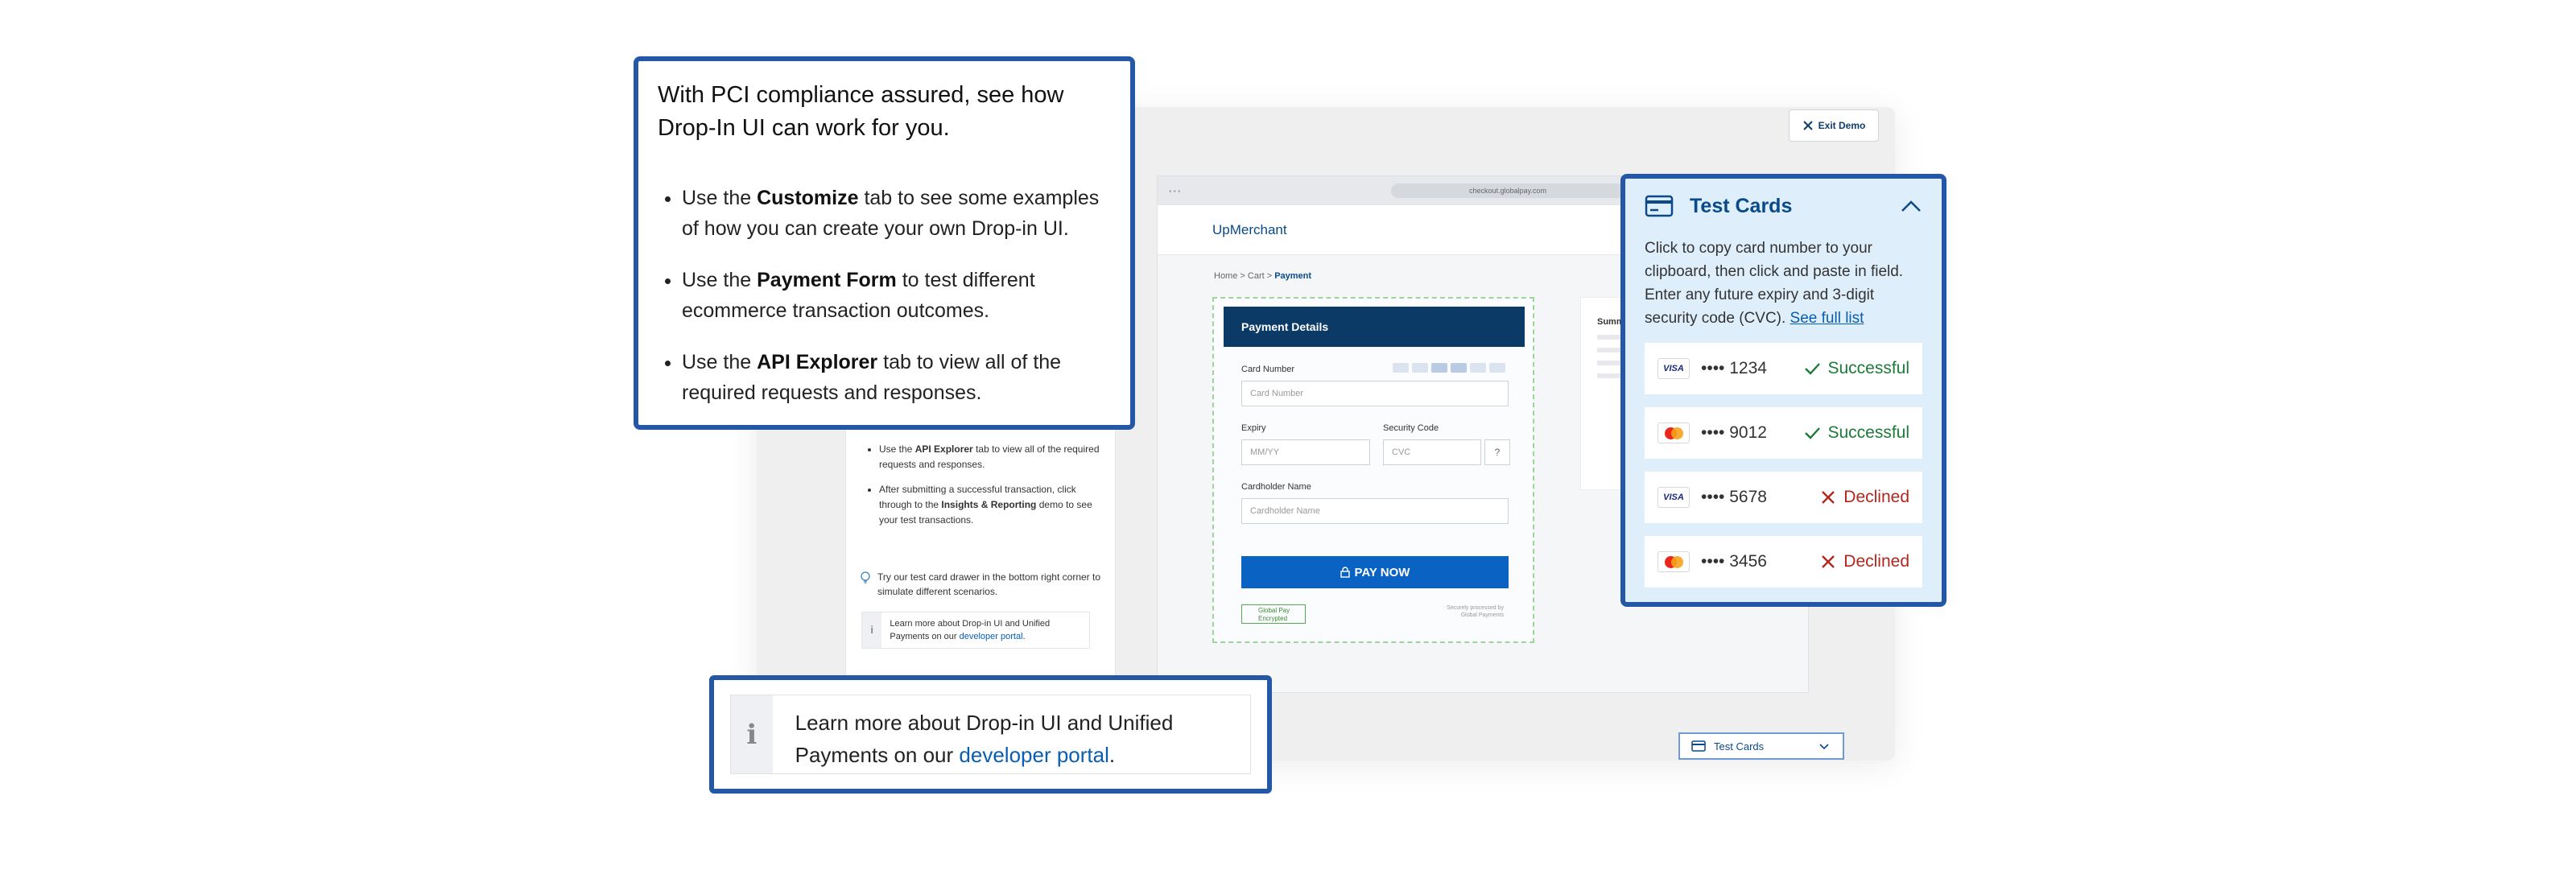 The width and height of the screenshot is (2576, 870). What do you see at coordinates (1268, 369) in the screenshot?
I see `card-number-label: Card Number` at bounding box center [1268, 369].